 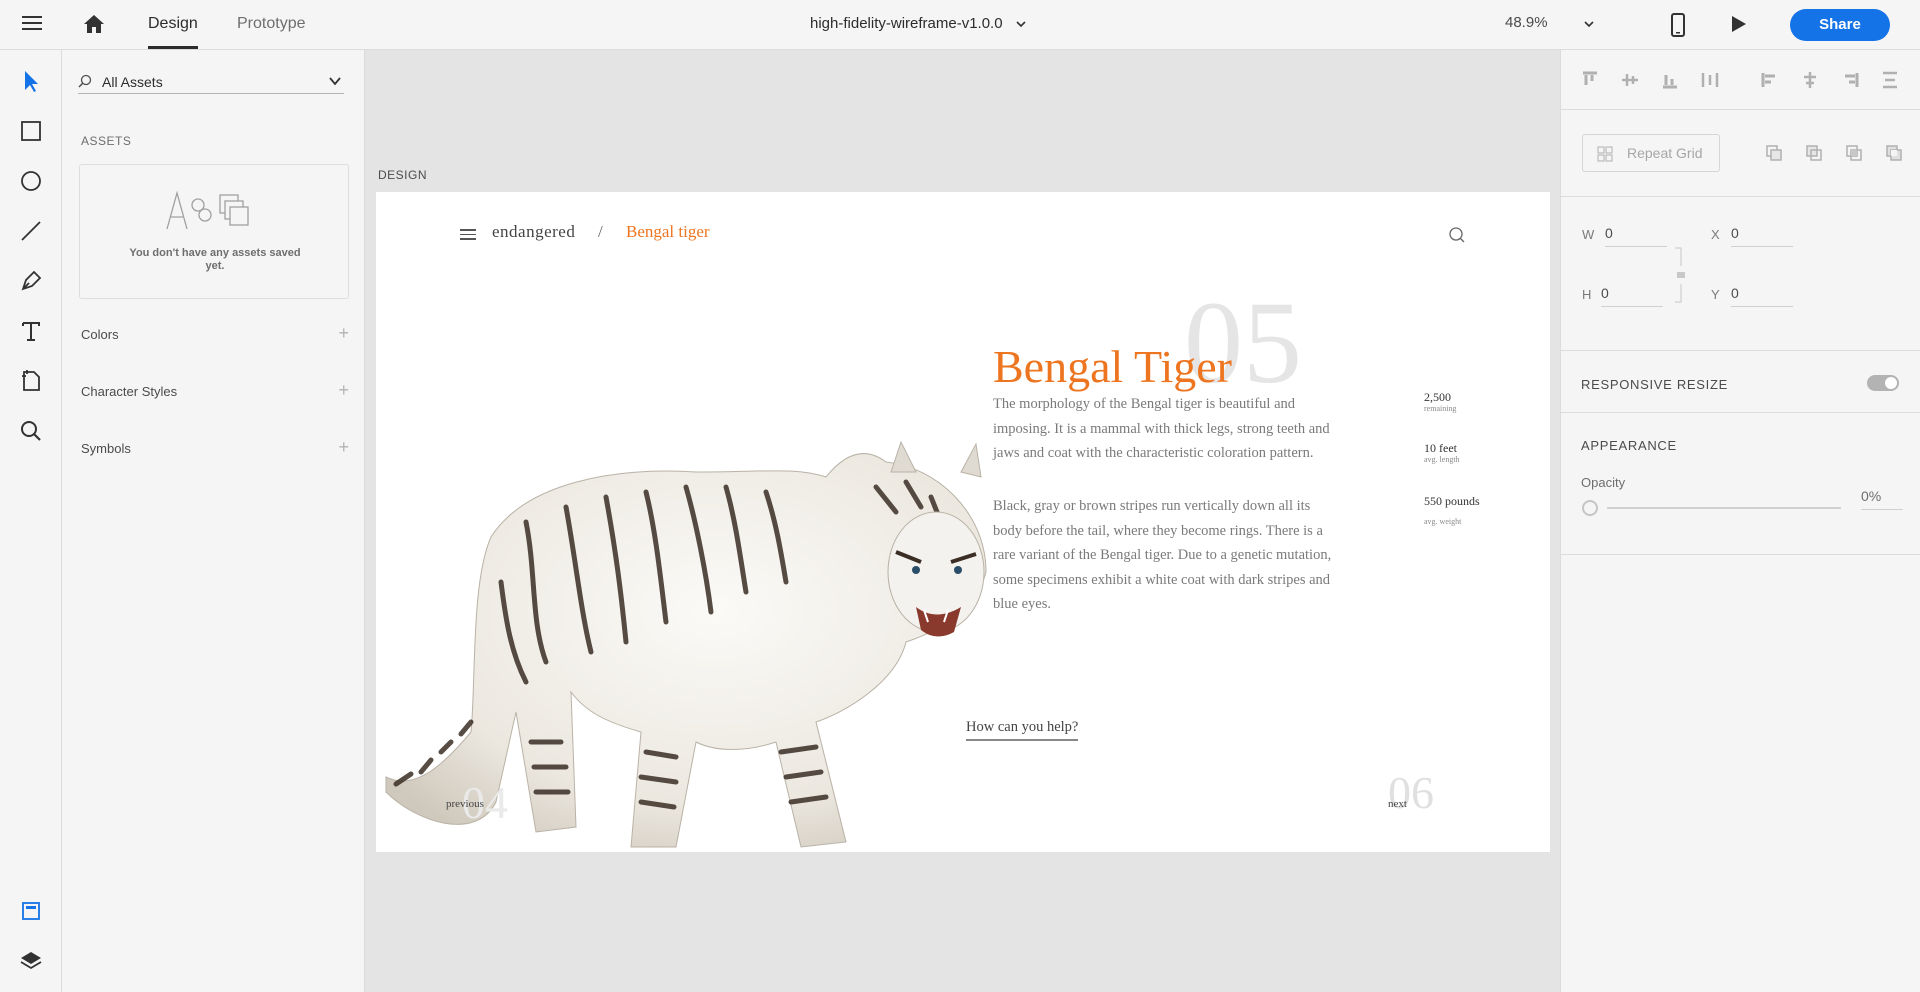 I want to click on rectangle-tool-icon, so click(x=31, y=131).